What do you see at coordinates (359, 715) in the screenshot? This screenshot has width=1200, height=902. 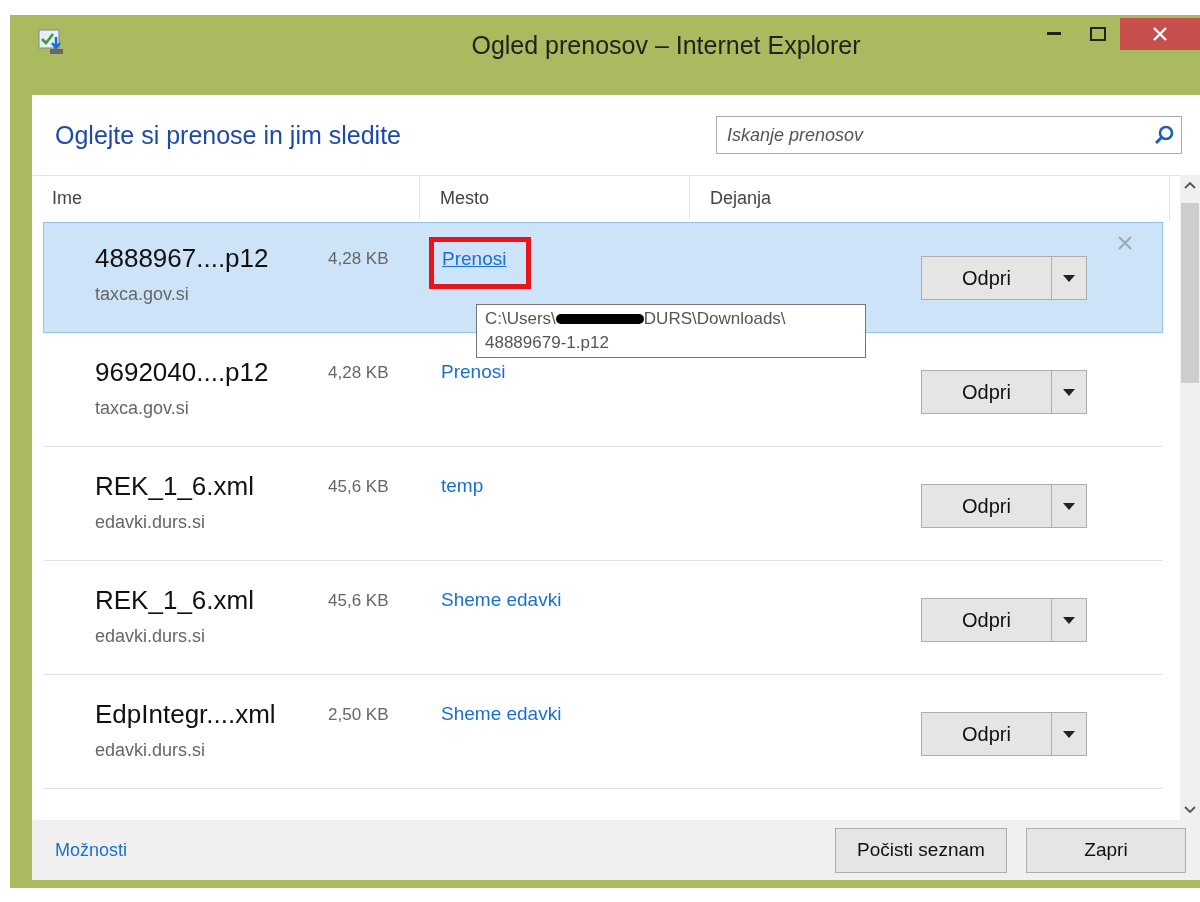 I see `file-size: 2,50 KB` at bounding box center [359, 715].